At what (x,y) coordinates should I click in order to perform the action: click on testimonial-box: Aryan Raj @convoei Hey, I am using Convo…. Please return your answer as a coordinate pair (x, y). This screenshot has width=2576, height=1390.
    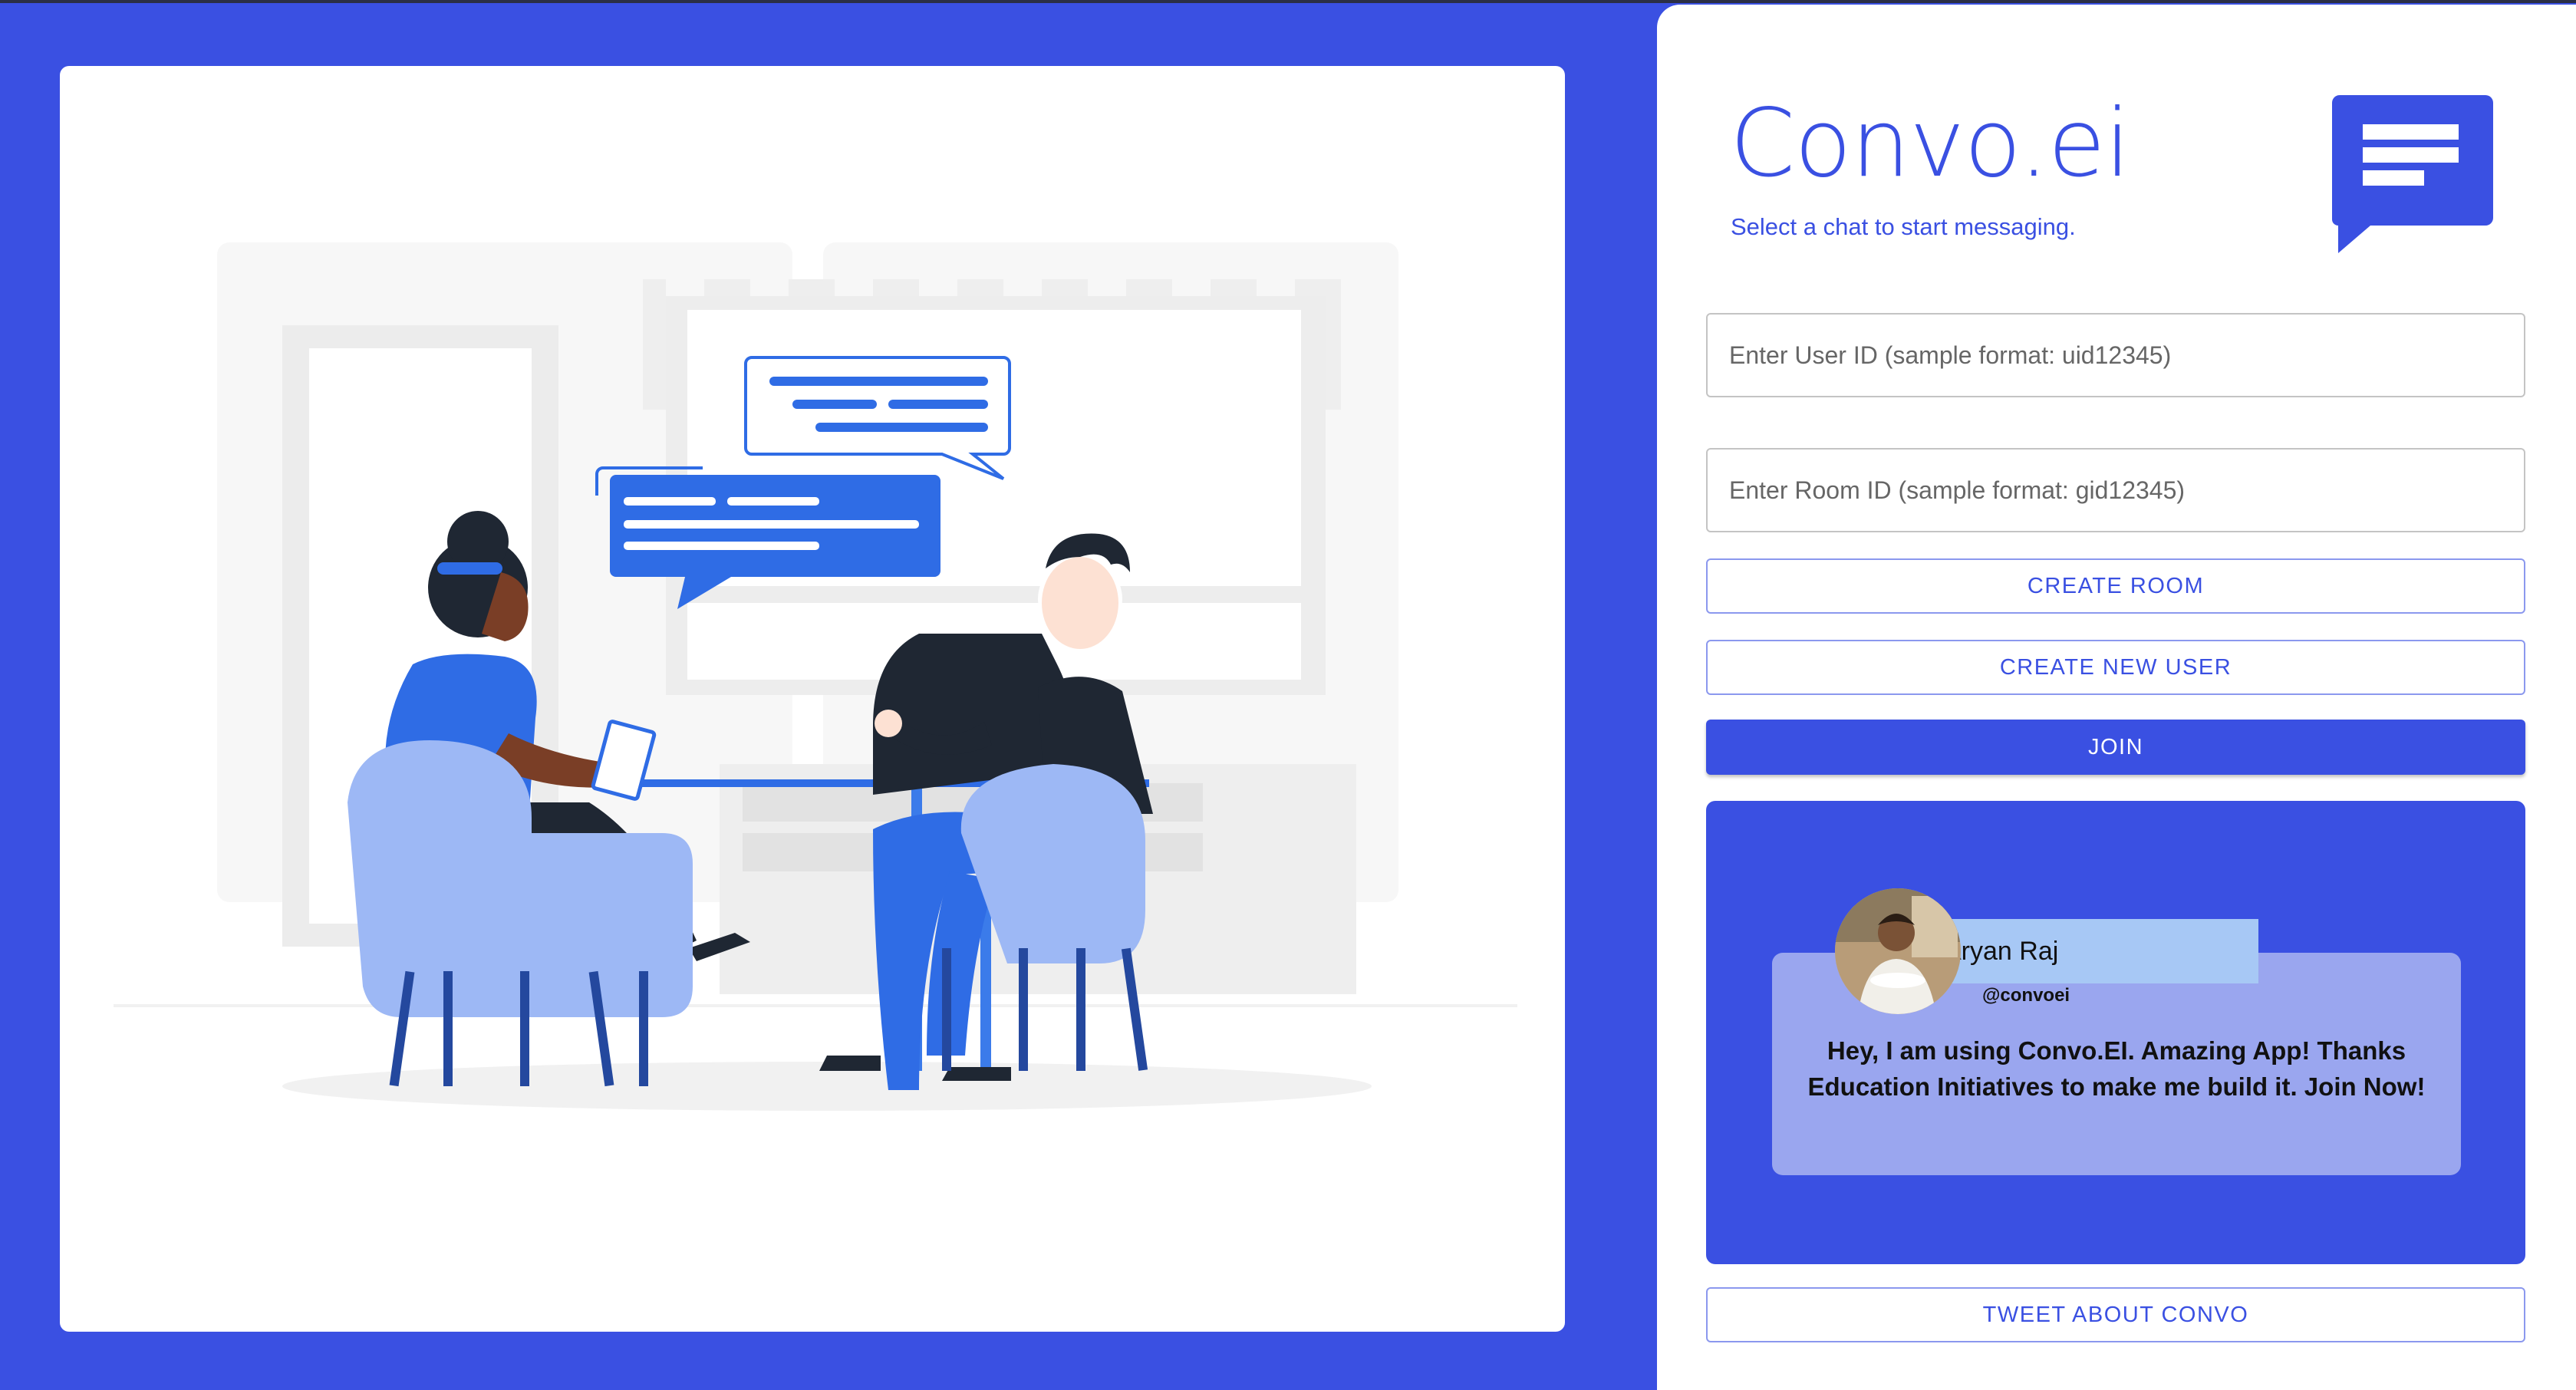
    Looking at the image, I should click on (2115, 1032).